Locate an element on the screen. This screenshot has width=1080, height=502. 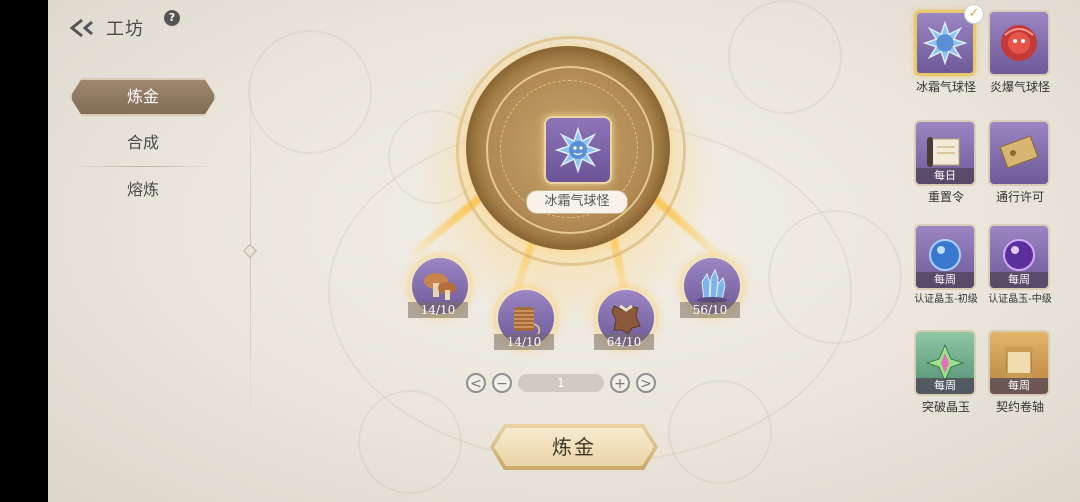
recipe-card-contract-scroll: 每周 契约卷轴 is located at coordinates (1020, 372).